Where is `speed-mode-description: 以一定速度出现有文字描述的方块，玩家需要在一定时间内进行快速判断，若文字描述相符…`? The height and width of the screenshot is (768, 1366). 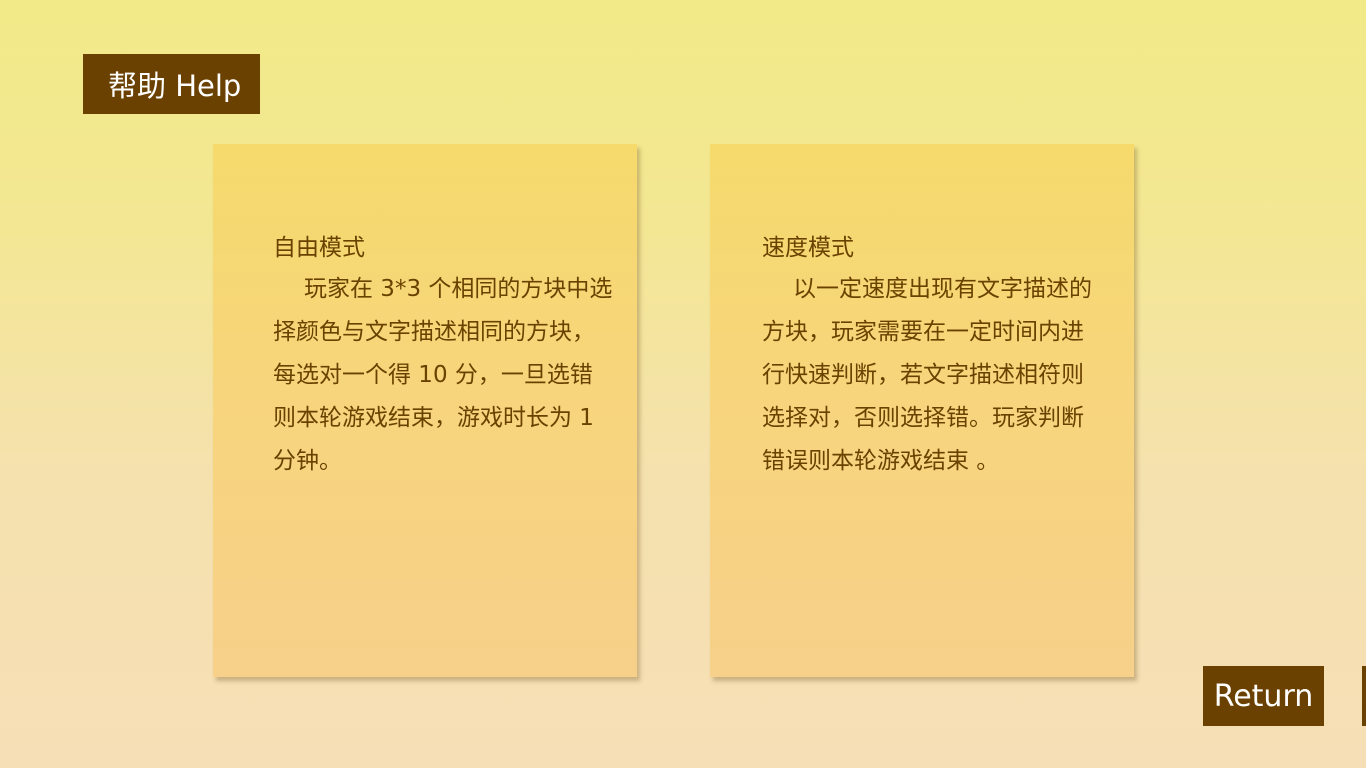 speed-mode-description: 以一定速度出现有文字描述的方块，玩家需要在一定时间内进行快速判断，若文字描述相符… is located at coordinates (927, 375).